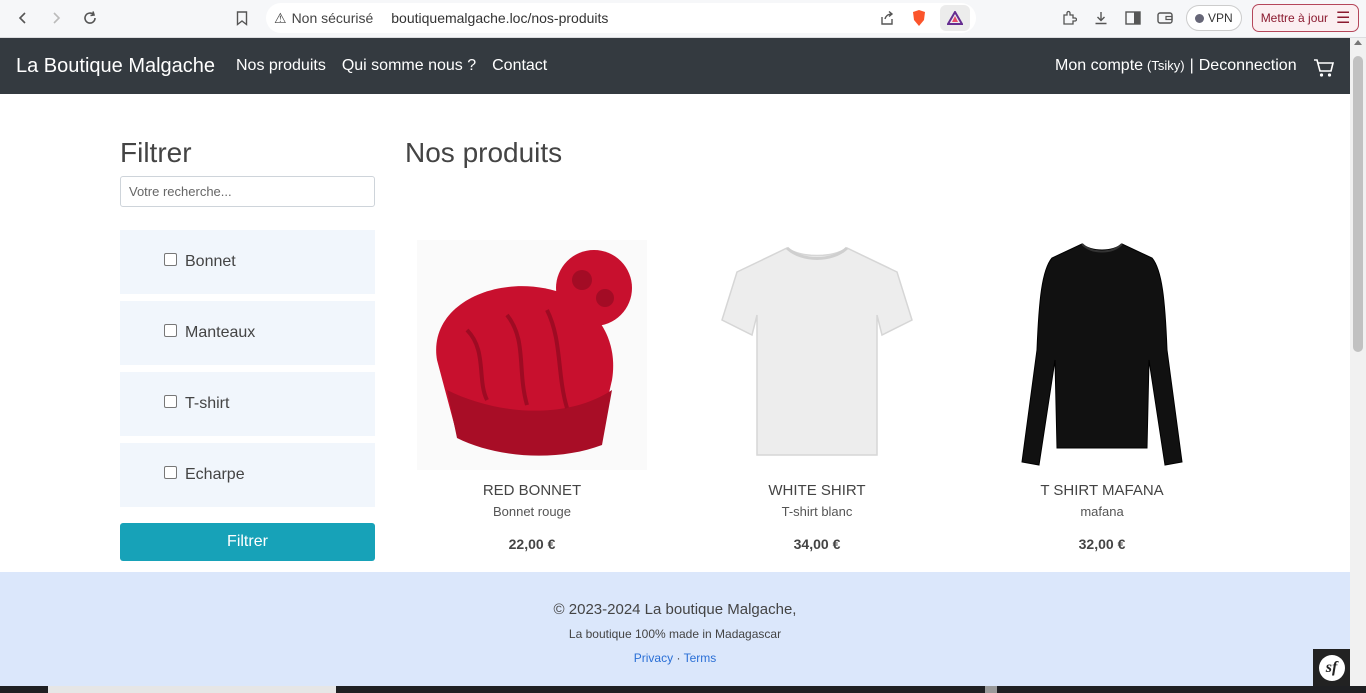  Describe the element at coordinates (56, 18) in the screenshot. I see `forward-arrow-icon` at that location.